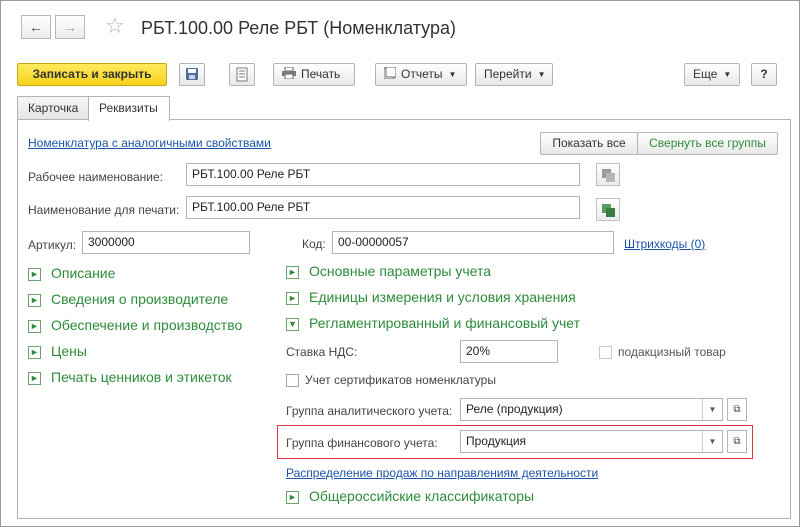  I want to click on back-button: ←, so click(36, 27).